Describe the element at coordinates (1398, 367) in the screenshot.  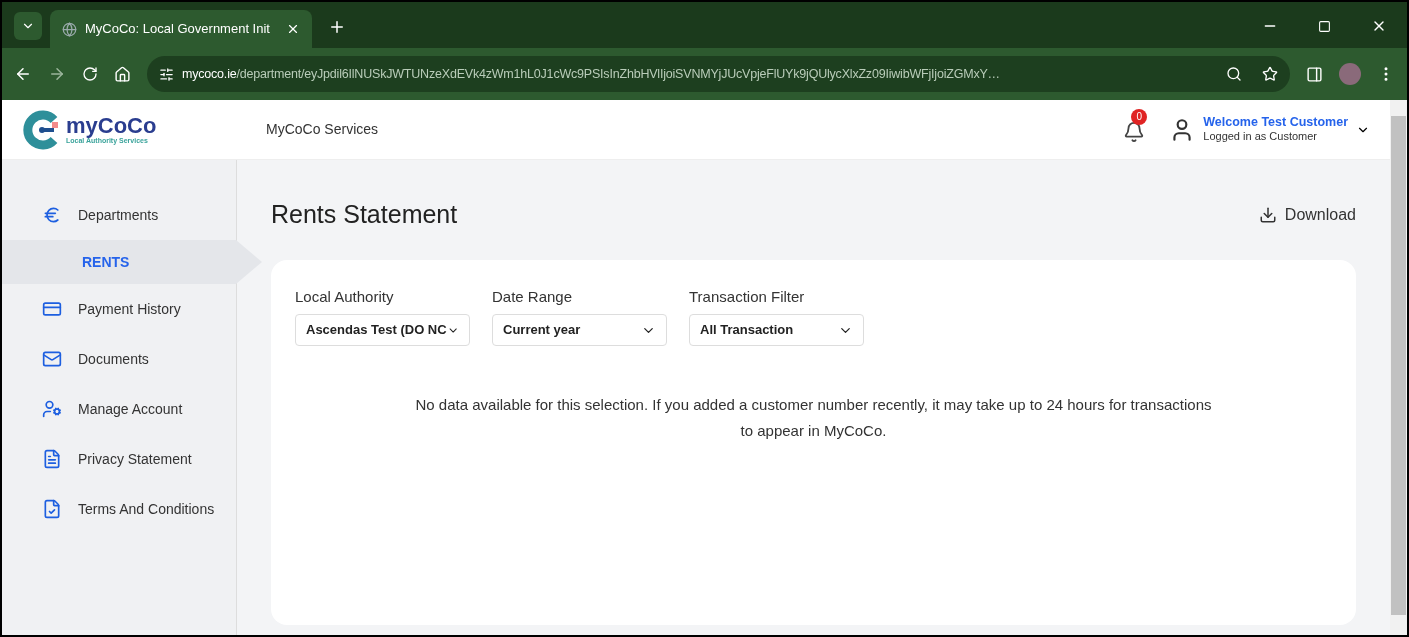
I see `scrollbar` at that location.